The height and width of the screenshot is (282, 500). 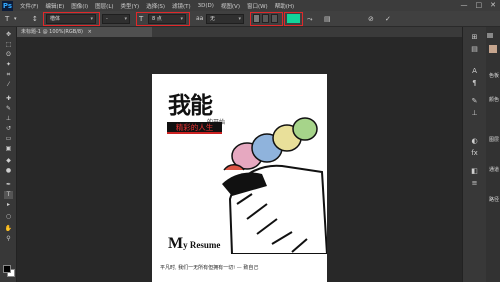 I want to click on panel-label-swatches: 色板, so click(x=494, y=76).